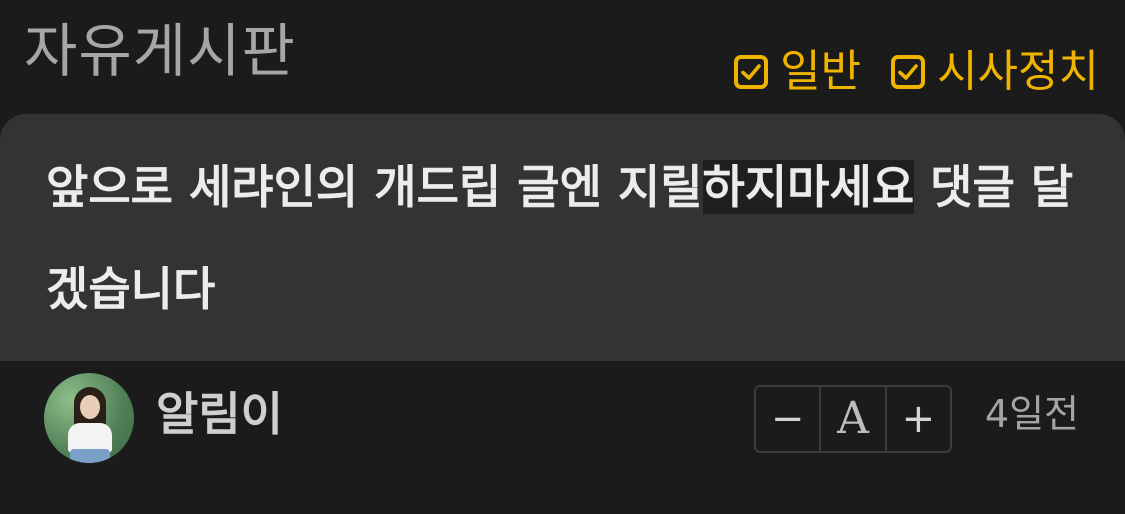  I want to click on filter-label-general: 일반, so click(821, 71).